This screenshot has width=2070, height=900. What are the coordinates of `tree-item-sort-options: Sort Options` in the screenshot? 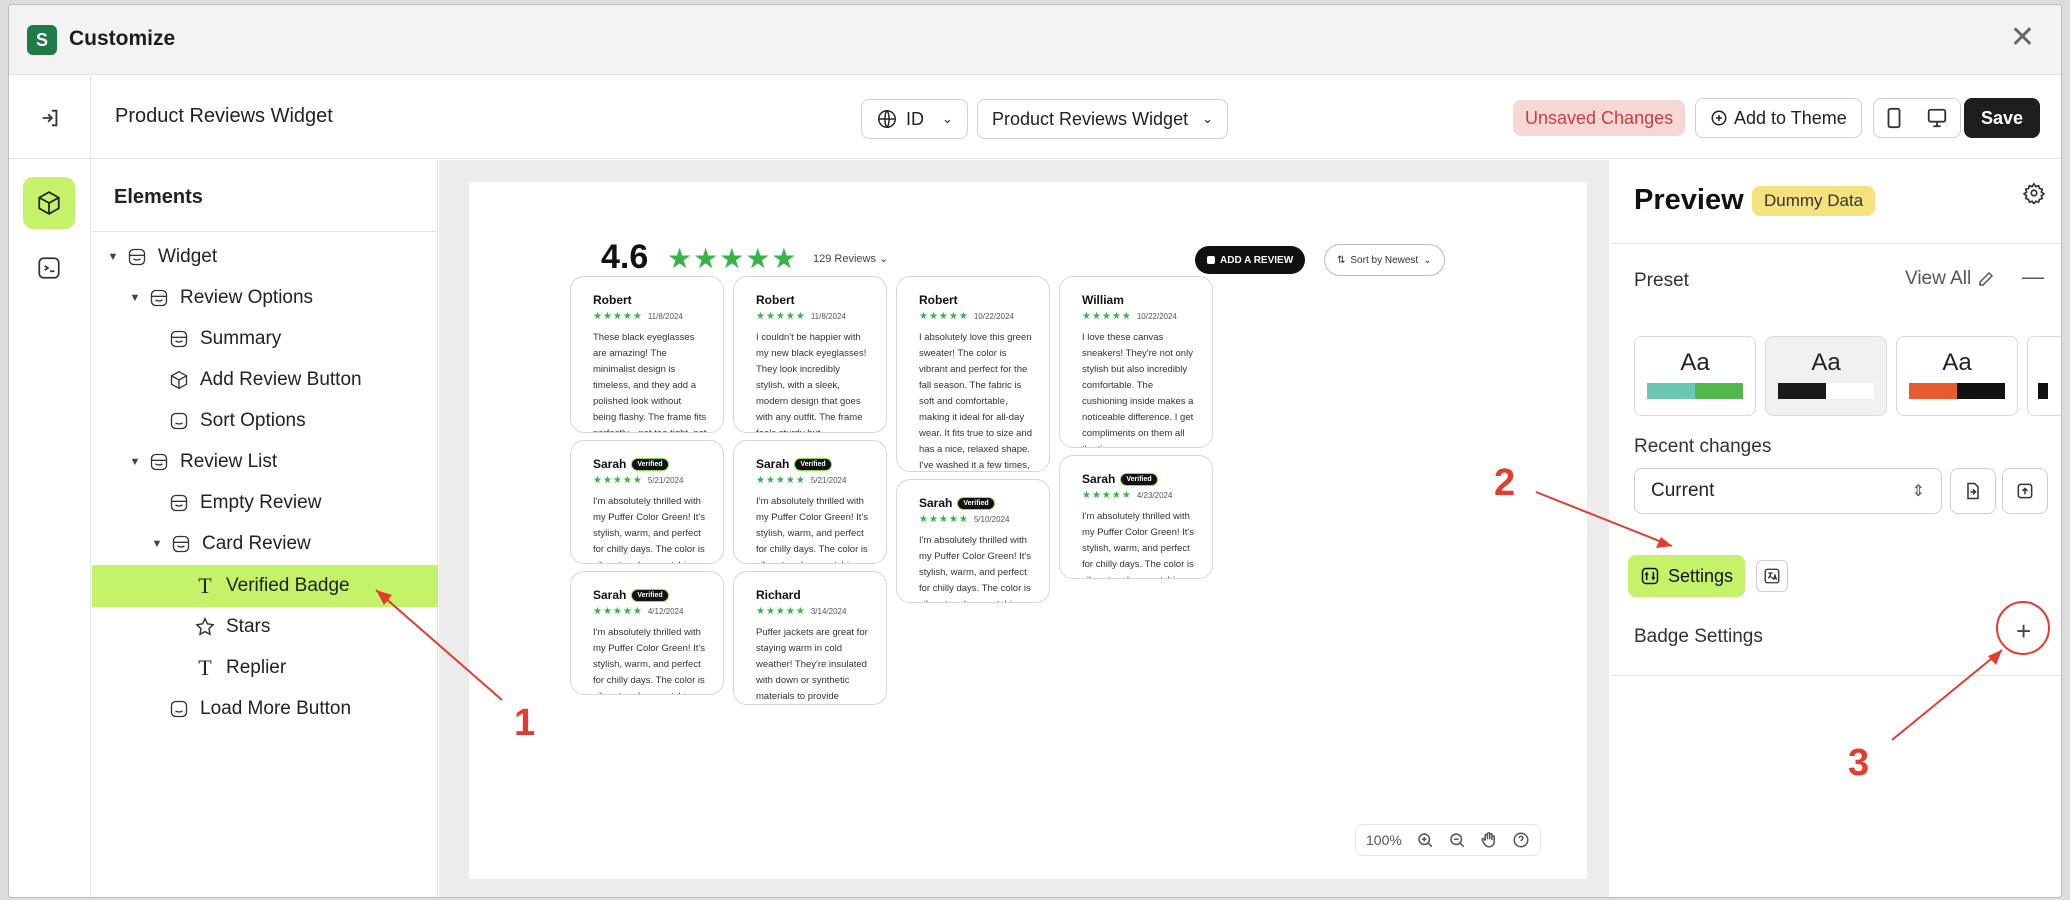 It's located at (265, 421).